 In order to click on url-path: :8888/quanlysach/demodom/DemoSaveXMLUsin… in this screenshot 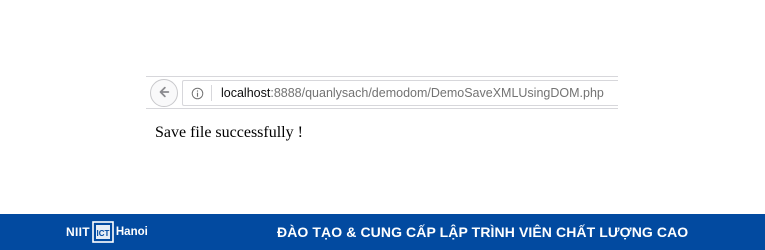, I will do `click(437, 93)`.